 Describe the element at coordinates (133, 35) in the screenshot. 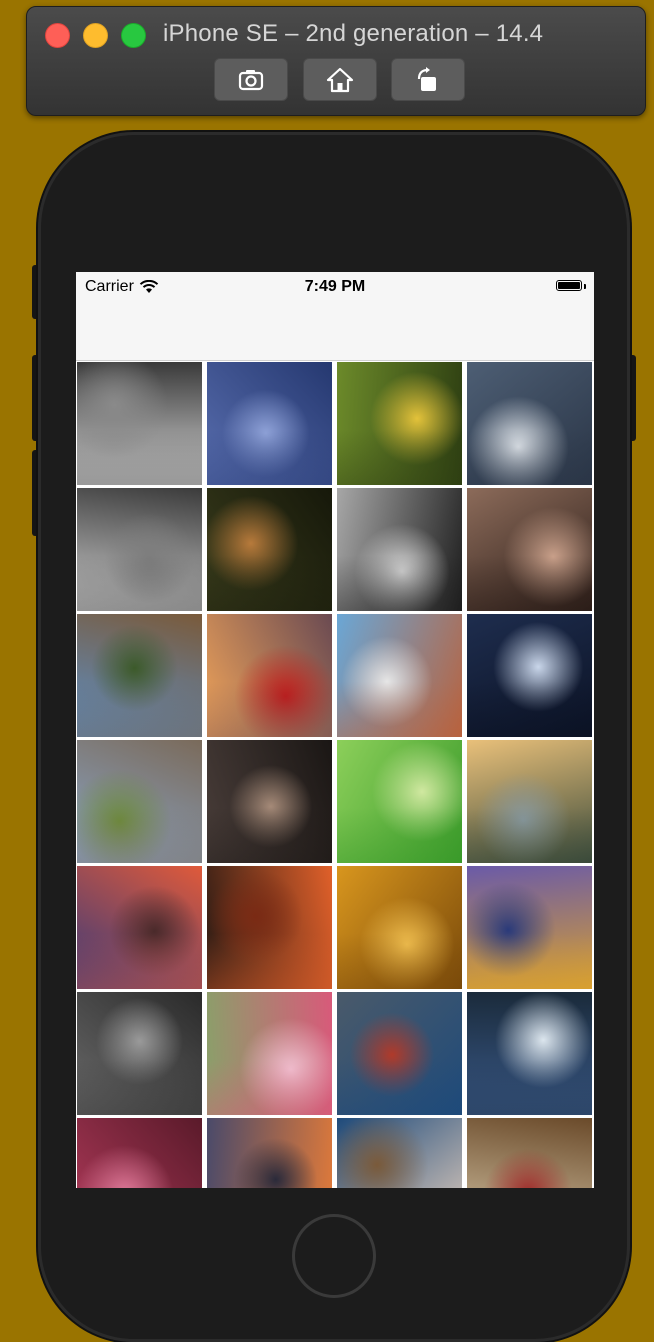

I see `window-zoom-button` at that location.